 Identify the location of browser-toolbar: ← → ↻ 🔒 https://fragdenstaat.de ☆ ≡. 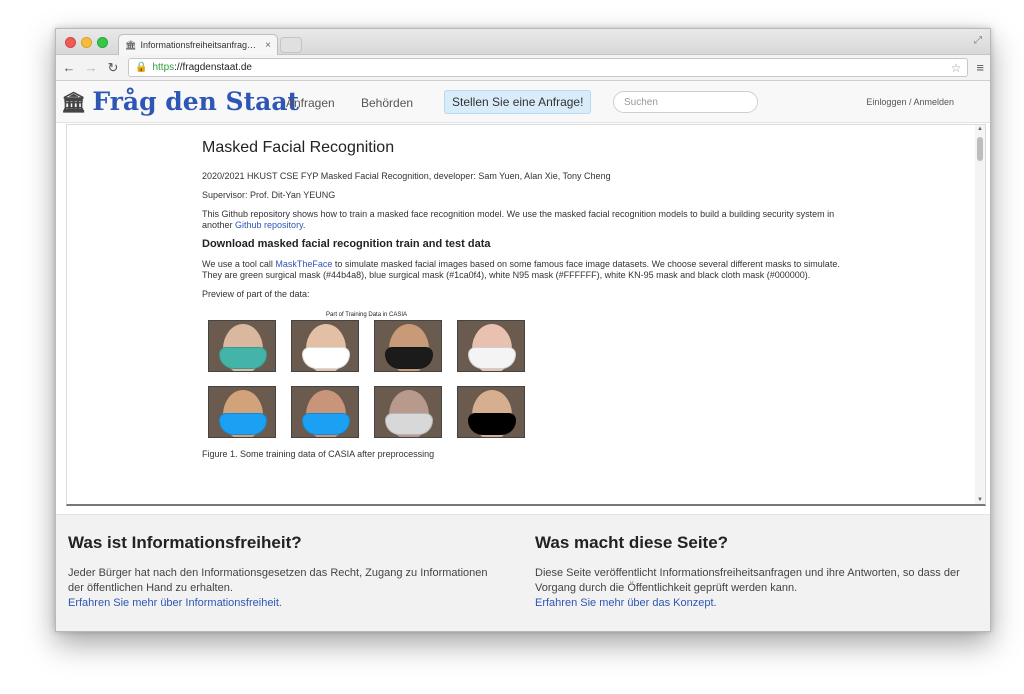
(523, 68).